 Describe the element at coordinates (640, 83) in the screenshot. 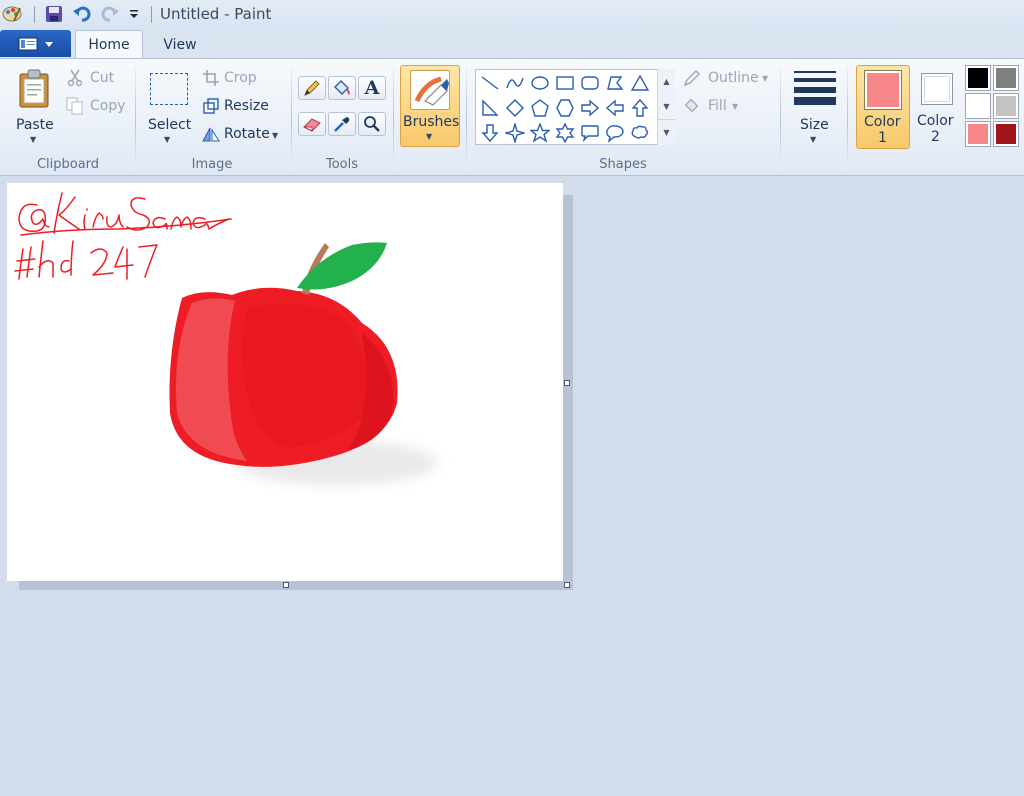

I see `triangle-shape-icon` at that location.